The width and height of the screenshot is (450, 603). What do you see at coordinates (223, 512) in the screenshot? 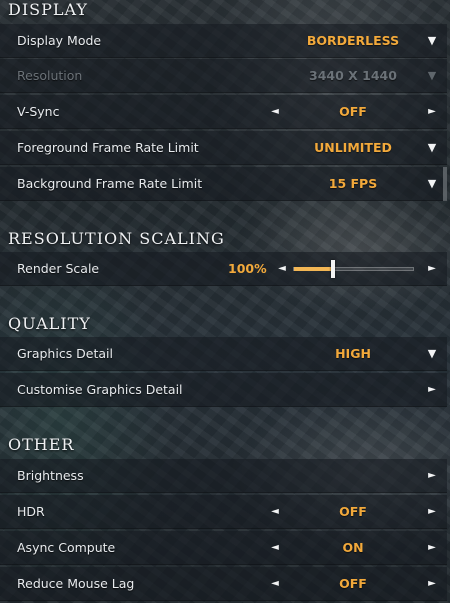
I see `setting-hdr: HDR ◄ OFF ►` at bounding box center [223, 512].